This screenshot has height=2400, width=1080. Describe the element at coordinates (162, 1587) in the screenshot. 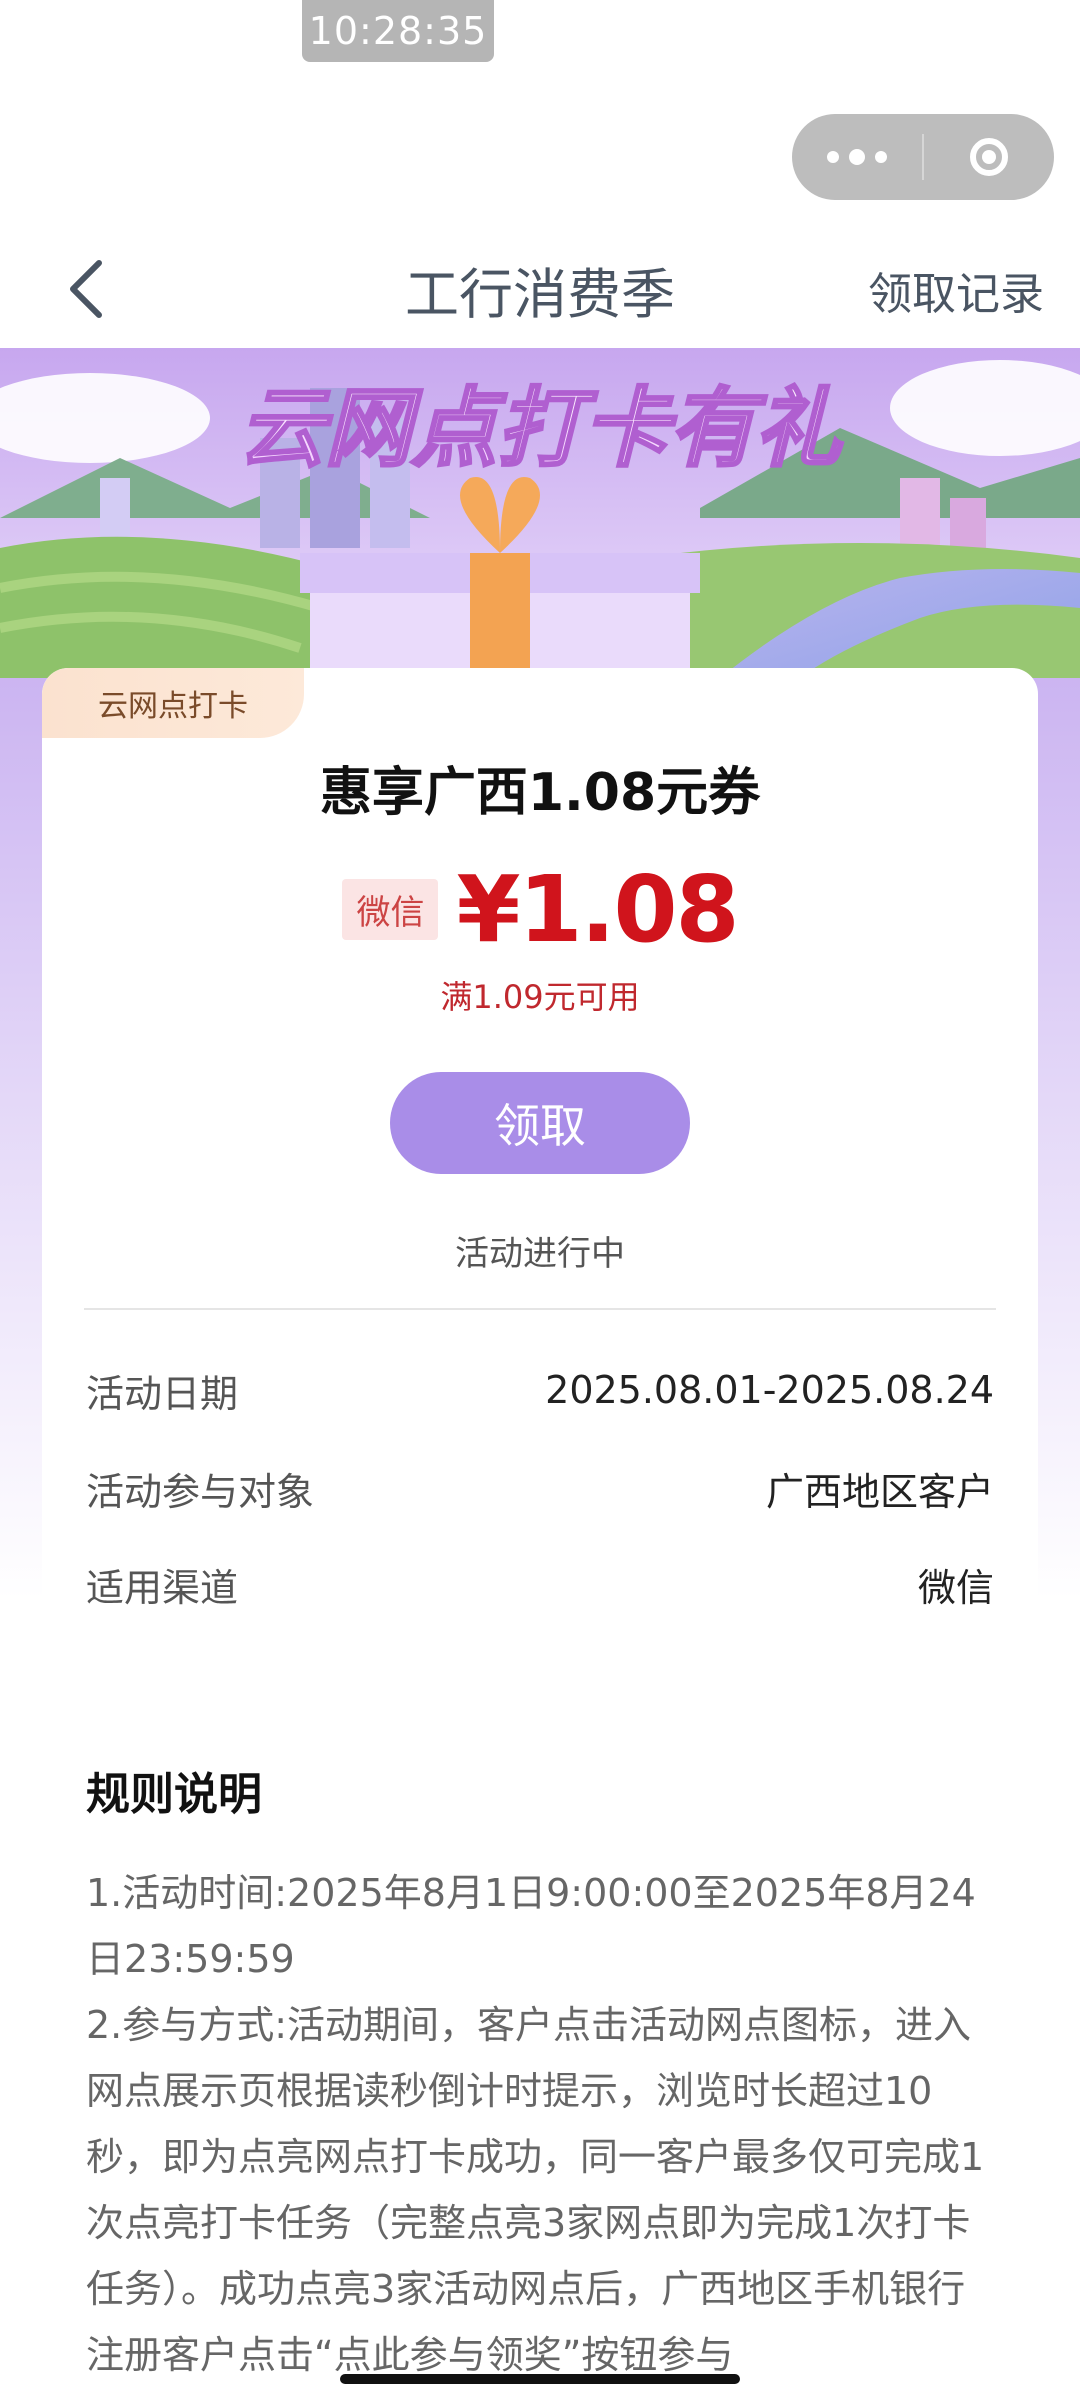

I see `info-label: 适用渠道` at that location.